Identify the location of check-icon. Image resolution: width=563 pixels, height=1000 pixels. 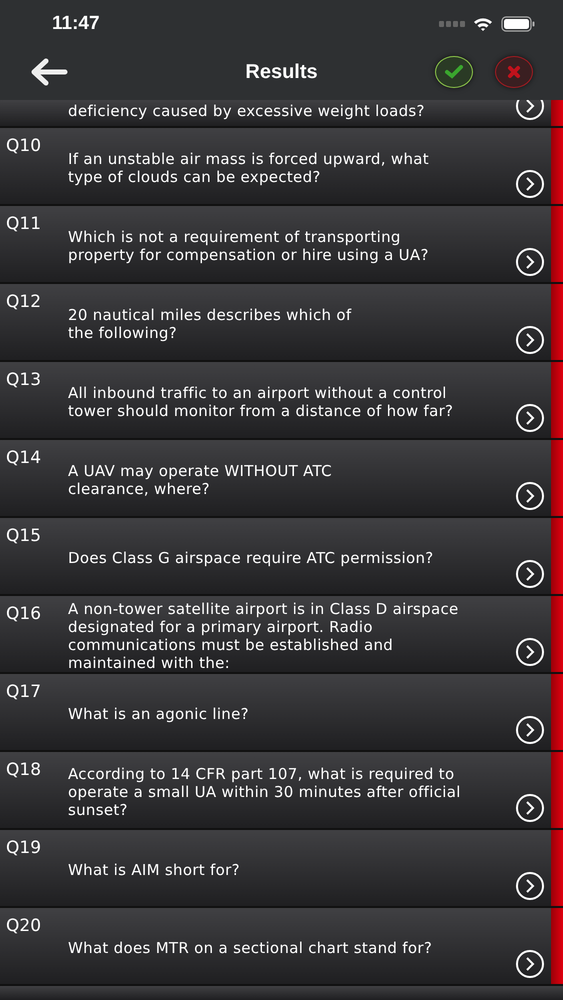
(454, 72).